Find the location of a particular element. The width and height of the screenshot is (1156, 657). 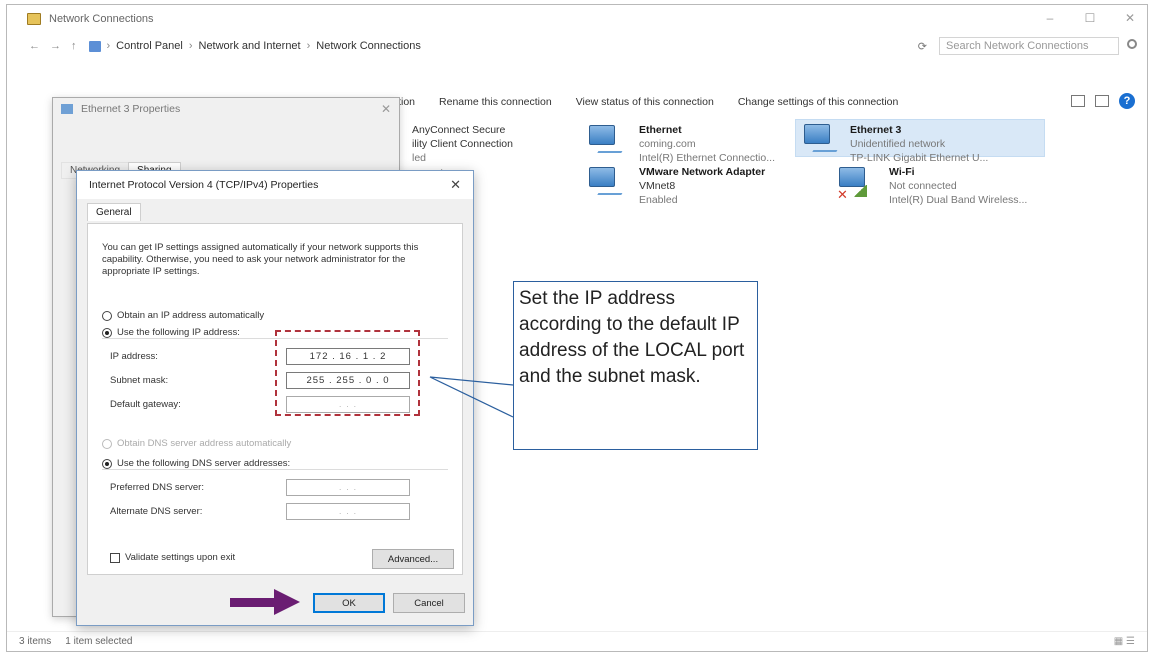

cancel-button: Cancel is located at coordinates (429, 603).